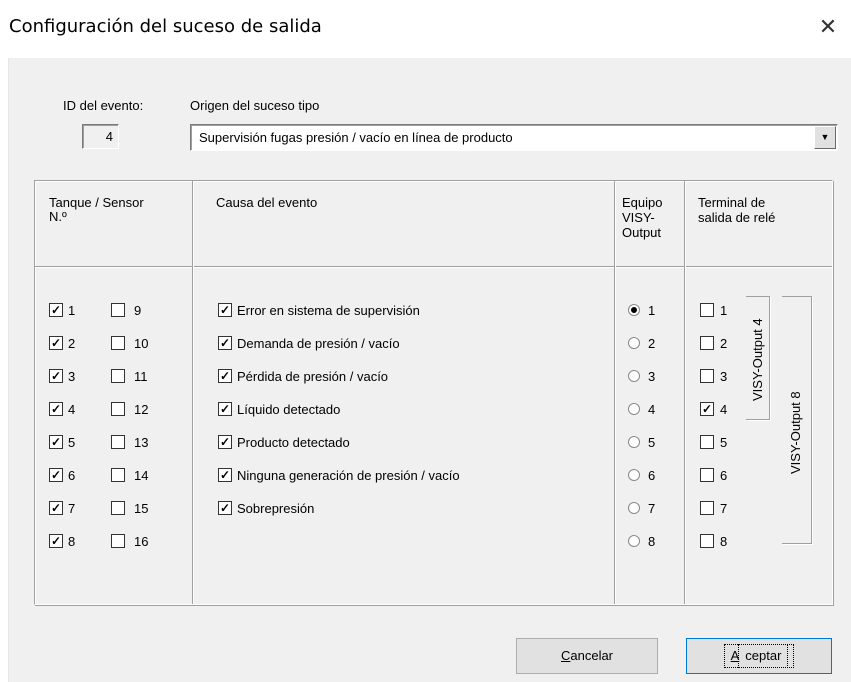  Describe the element at coordinates (72, 475) in the screenshot. I see `sensor-label: 6` at that location.